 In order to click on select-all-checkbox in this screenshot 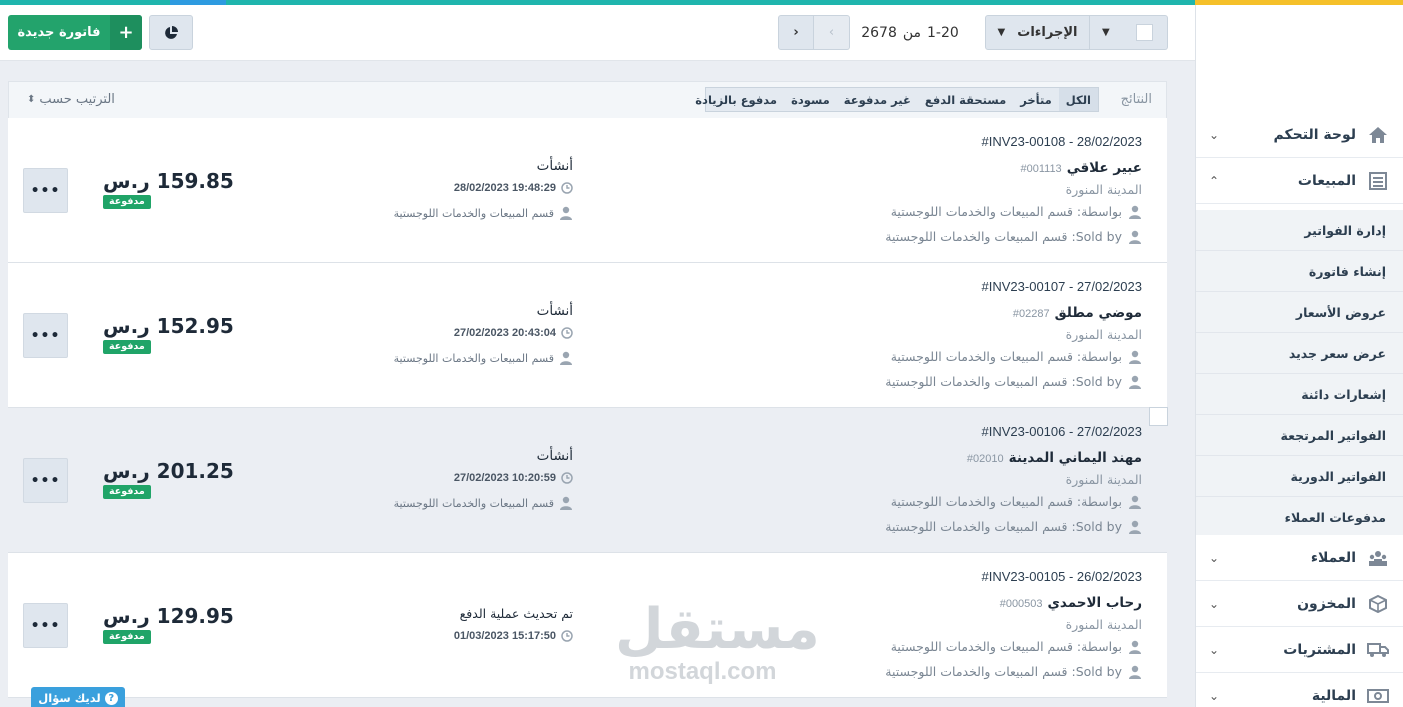, I will do `click(1144, 32)`.